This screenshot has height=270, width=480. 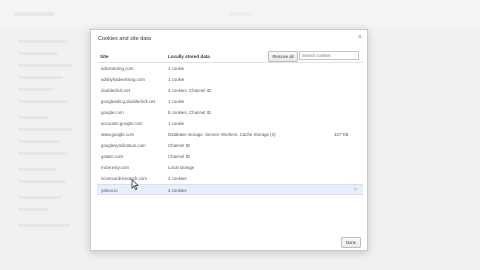 What do you see at coordinates (189, 90) in the screenshot?
I see `site-data: 3 cookies, Channel ID` at bounding box center [189, 90].